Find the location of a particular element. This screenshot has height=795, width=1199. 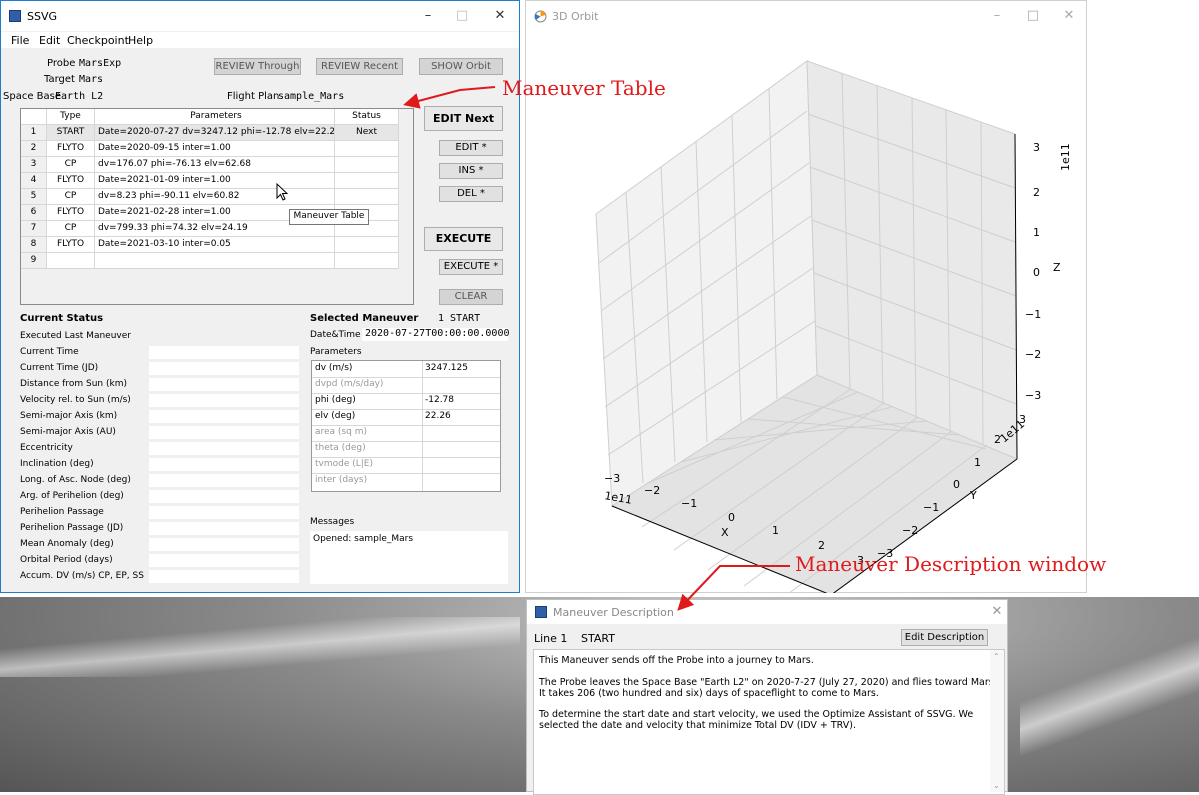

table-row: 9 is located at coordinates (210, 261).